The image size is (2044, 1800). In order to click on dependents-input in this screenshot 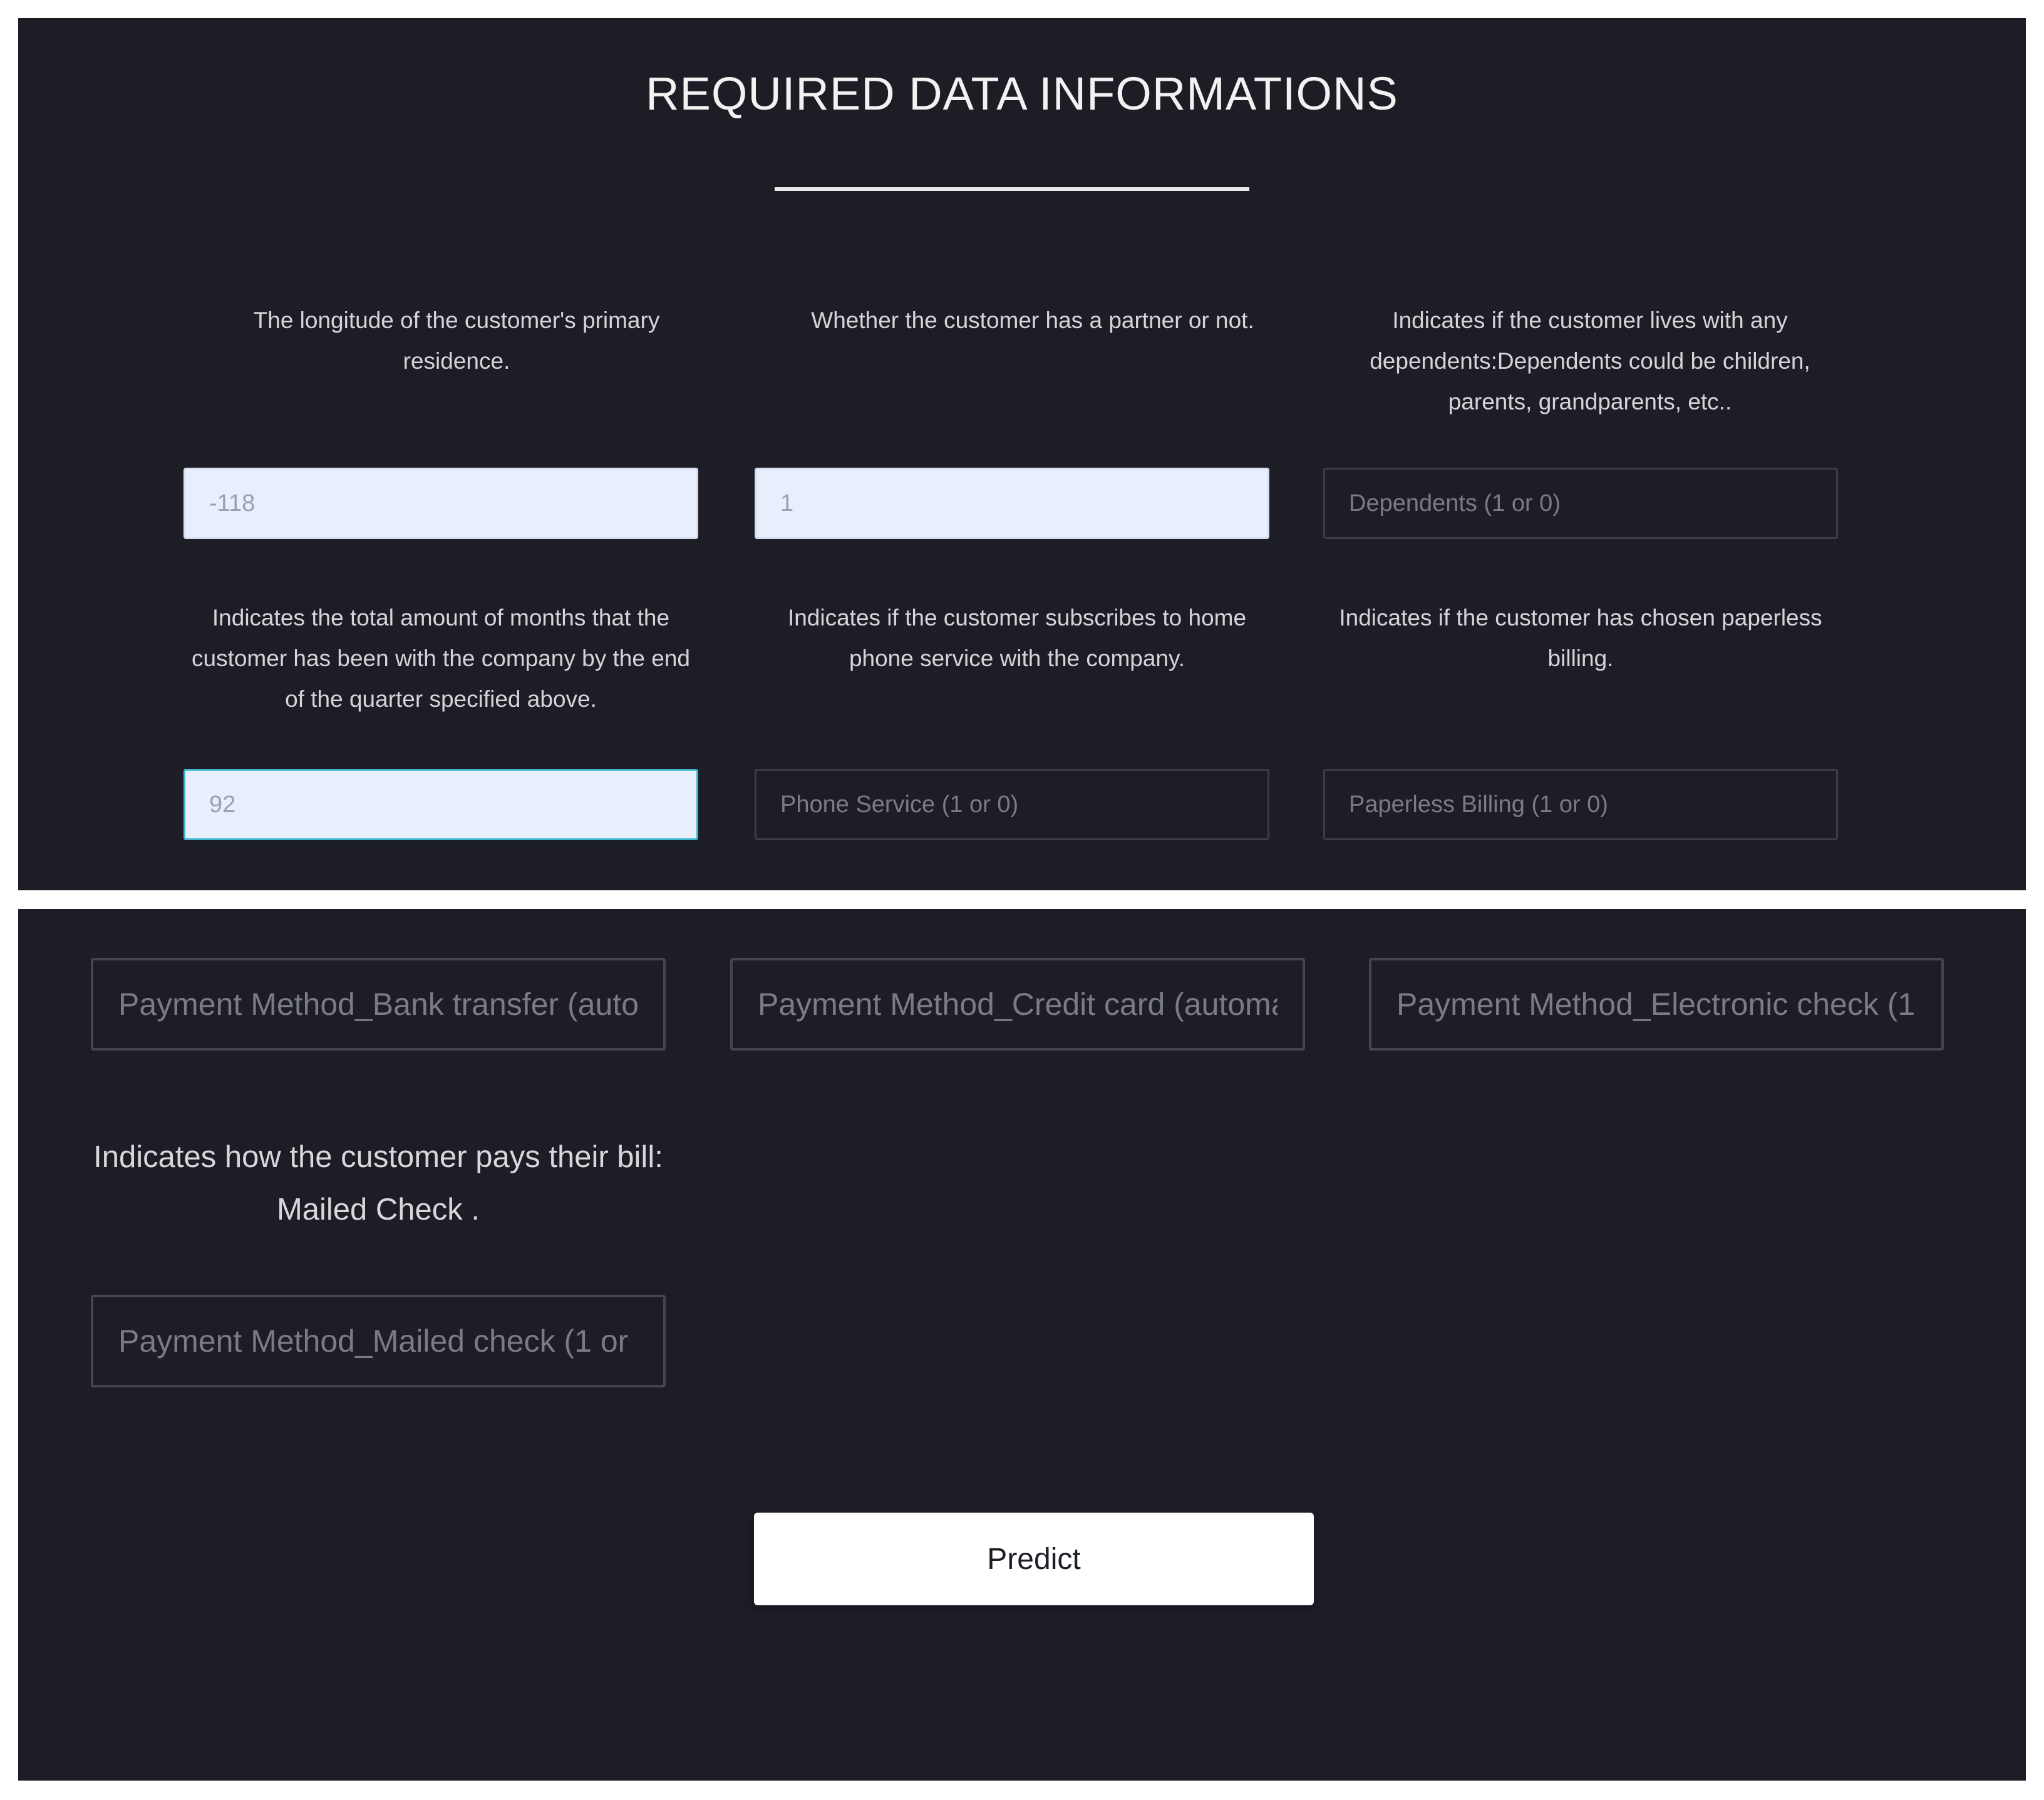, I will do `click(1580, 504)`.